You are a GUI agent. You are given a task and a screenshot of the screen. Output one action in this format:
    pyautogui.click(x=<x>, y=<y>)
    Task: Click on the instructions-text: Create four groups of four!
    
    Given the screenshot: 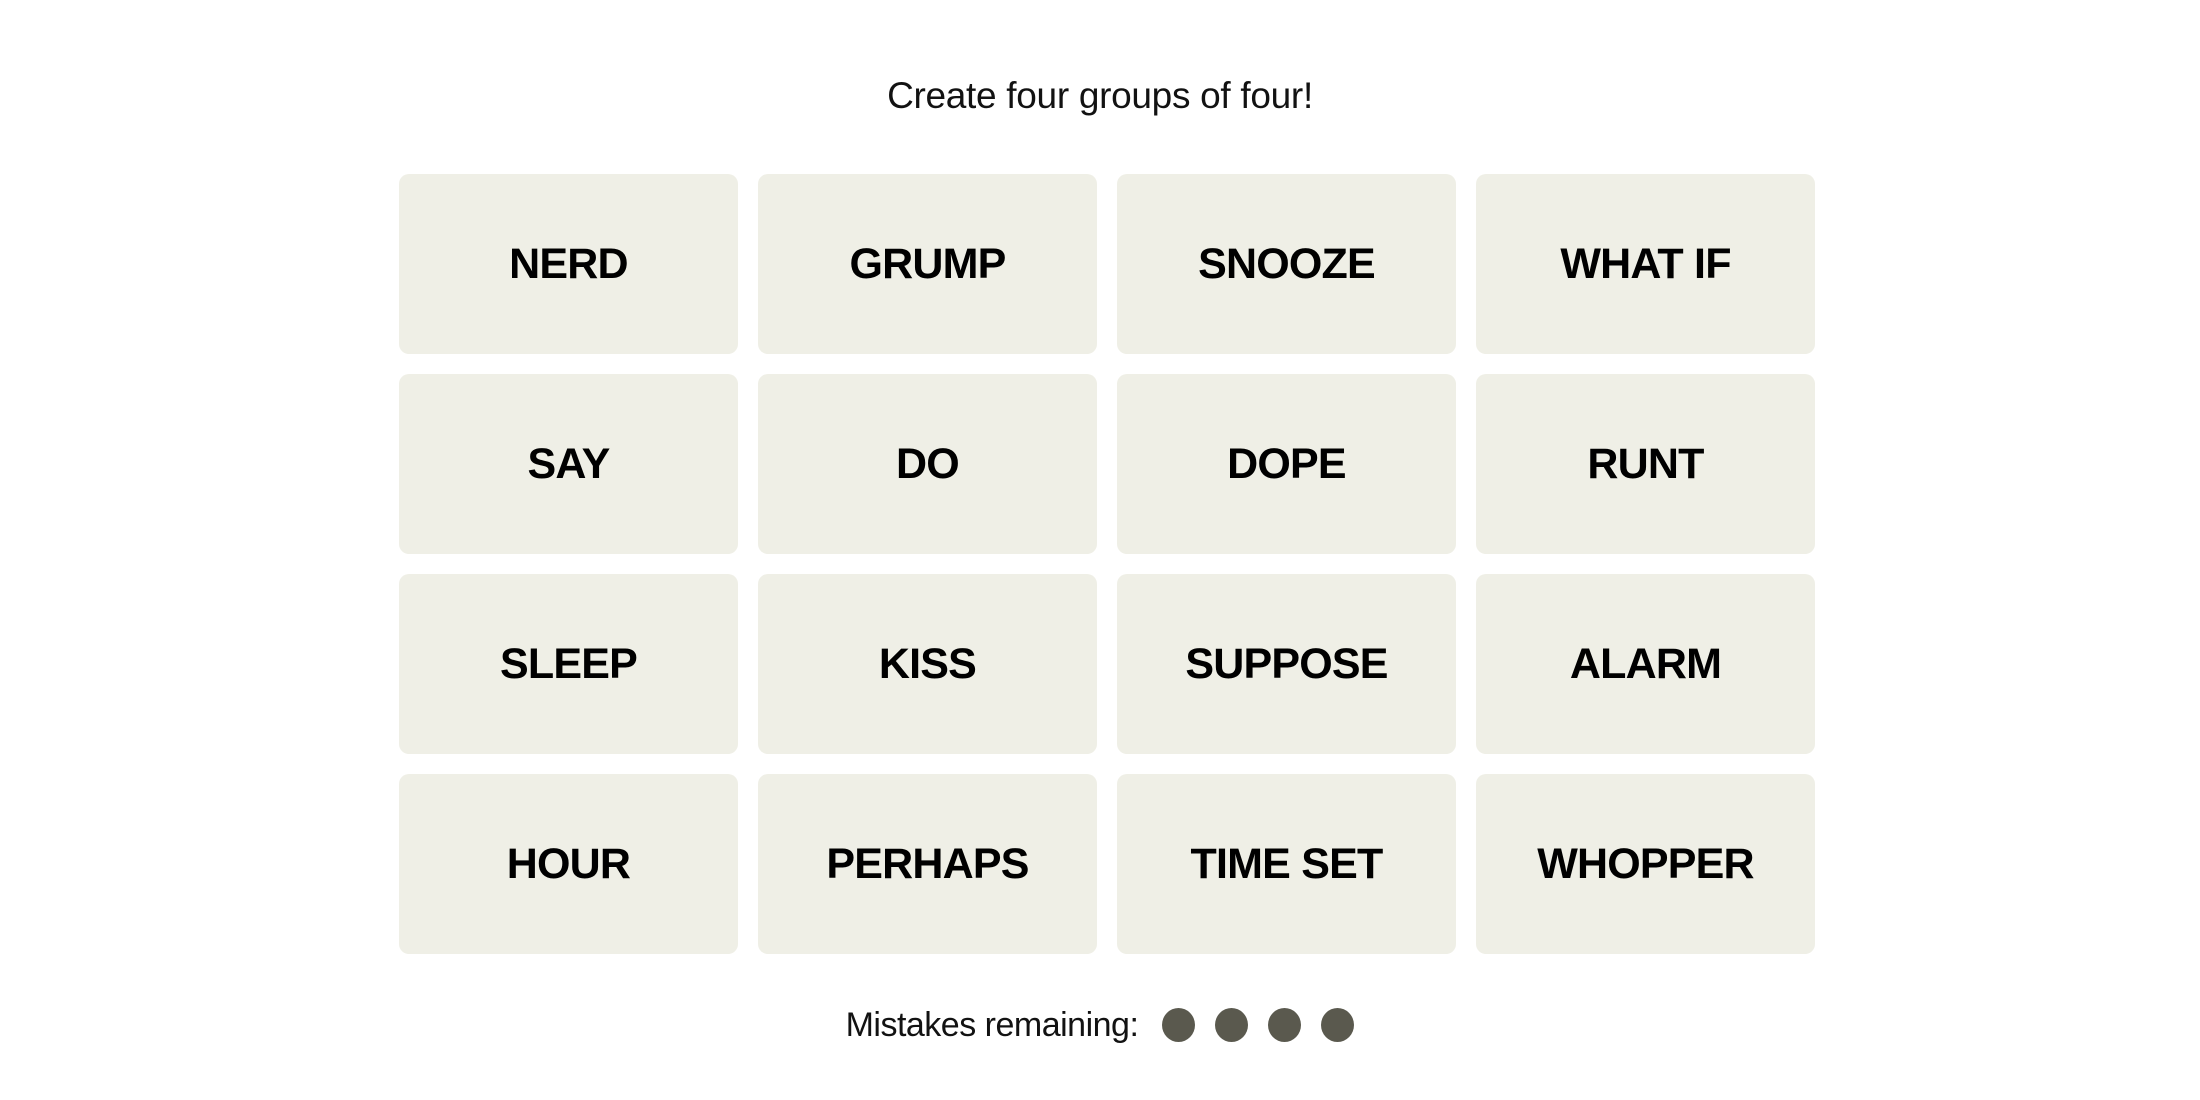 What is the action you would take?
    pyautogui.click(x=1100, y=95)
    